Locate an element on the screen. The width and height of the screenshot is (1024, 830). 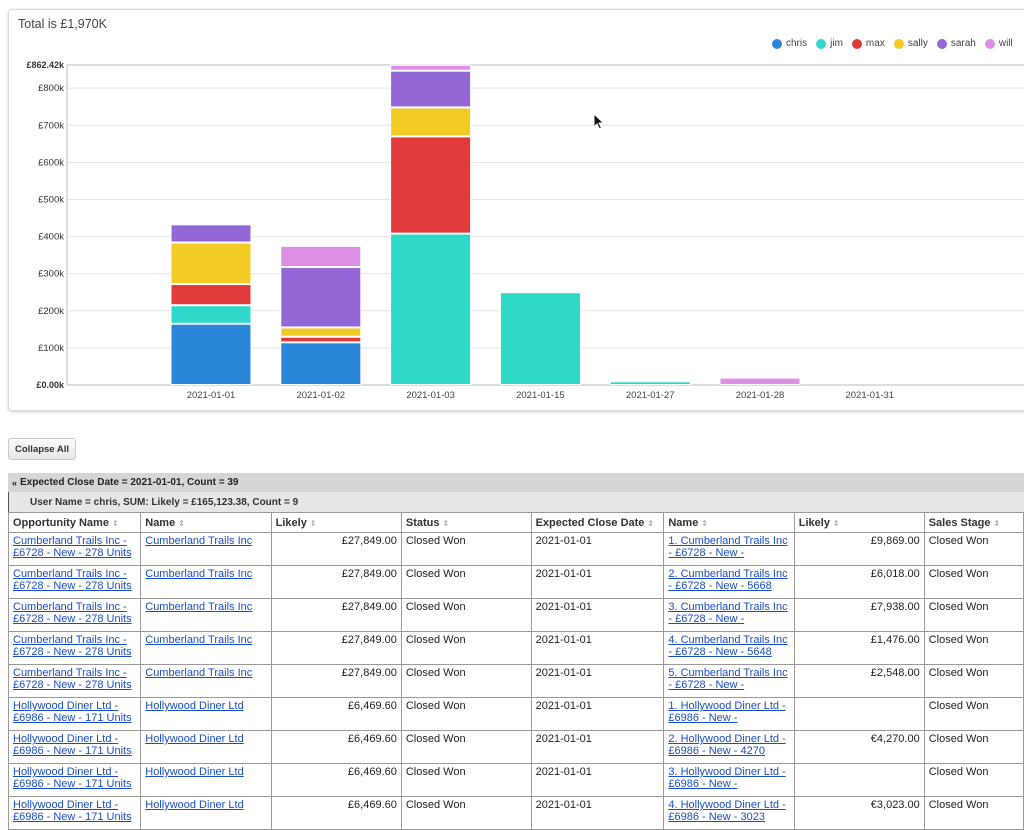
y-tick-label: £300k is located at coordinates (51, 274).